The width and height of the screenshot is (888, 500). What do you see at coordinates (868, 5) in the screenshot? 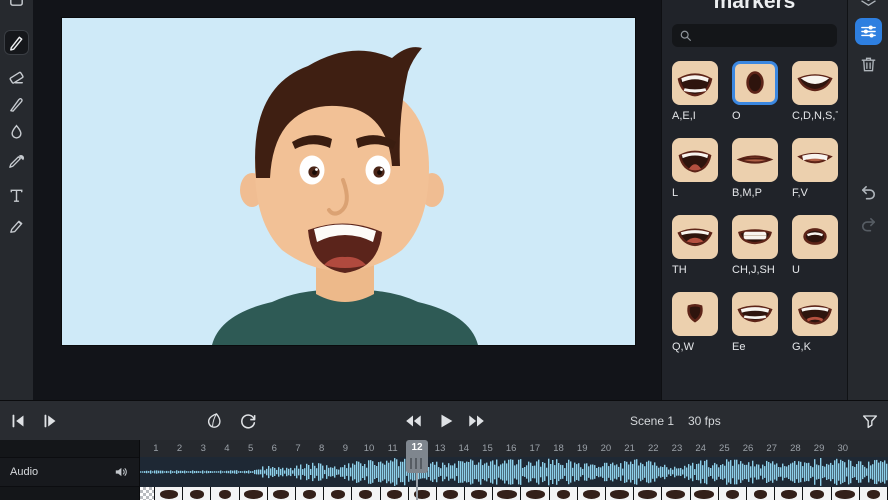
I see `layers-icon` at bounding box center [868, 5].